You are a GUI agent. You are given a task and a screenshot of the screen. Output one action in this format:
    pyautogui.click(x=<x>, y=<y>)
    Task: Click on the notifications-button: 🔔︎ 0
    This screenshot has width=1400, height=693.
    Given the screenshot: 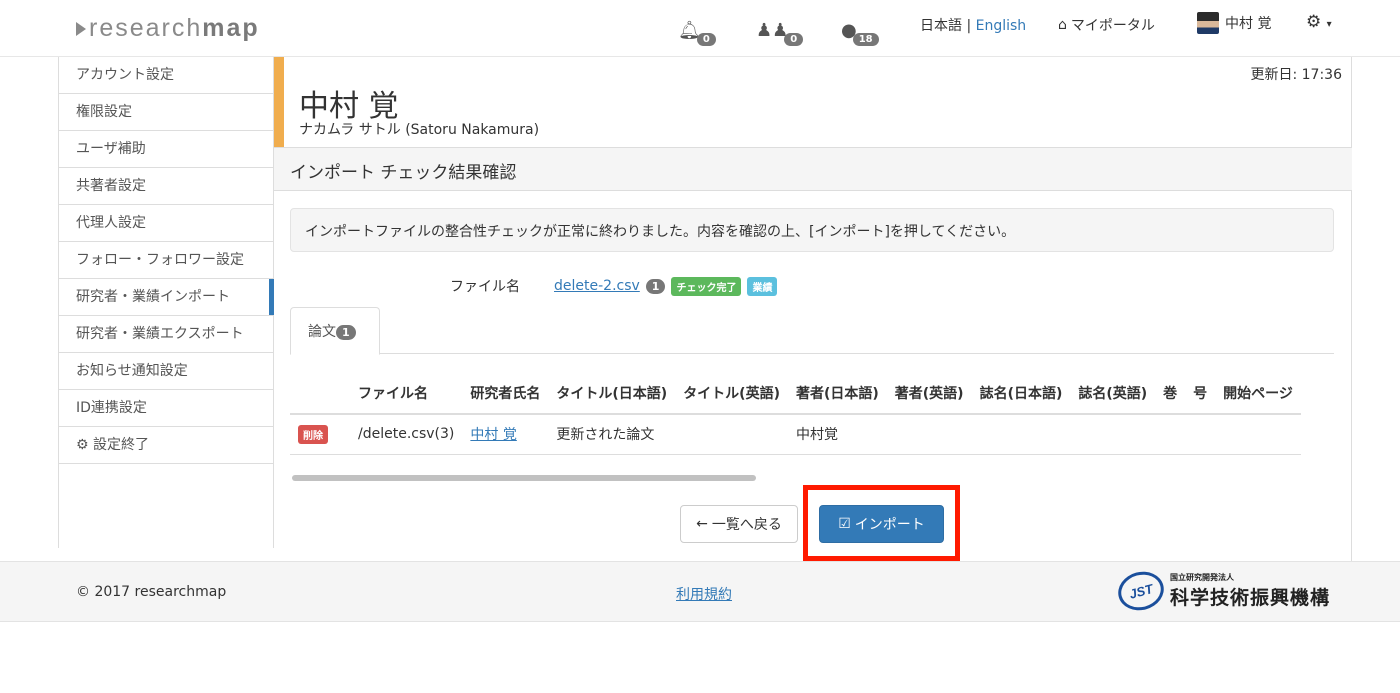 What is the action you would take?
    pyautogui.click(x=697, y=30)
    